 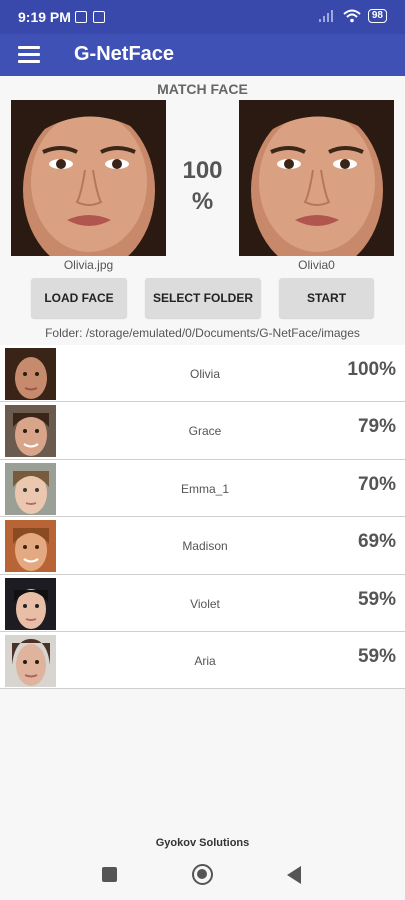 I want to click on back-icon, so click(x=294, y=875).